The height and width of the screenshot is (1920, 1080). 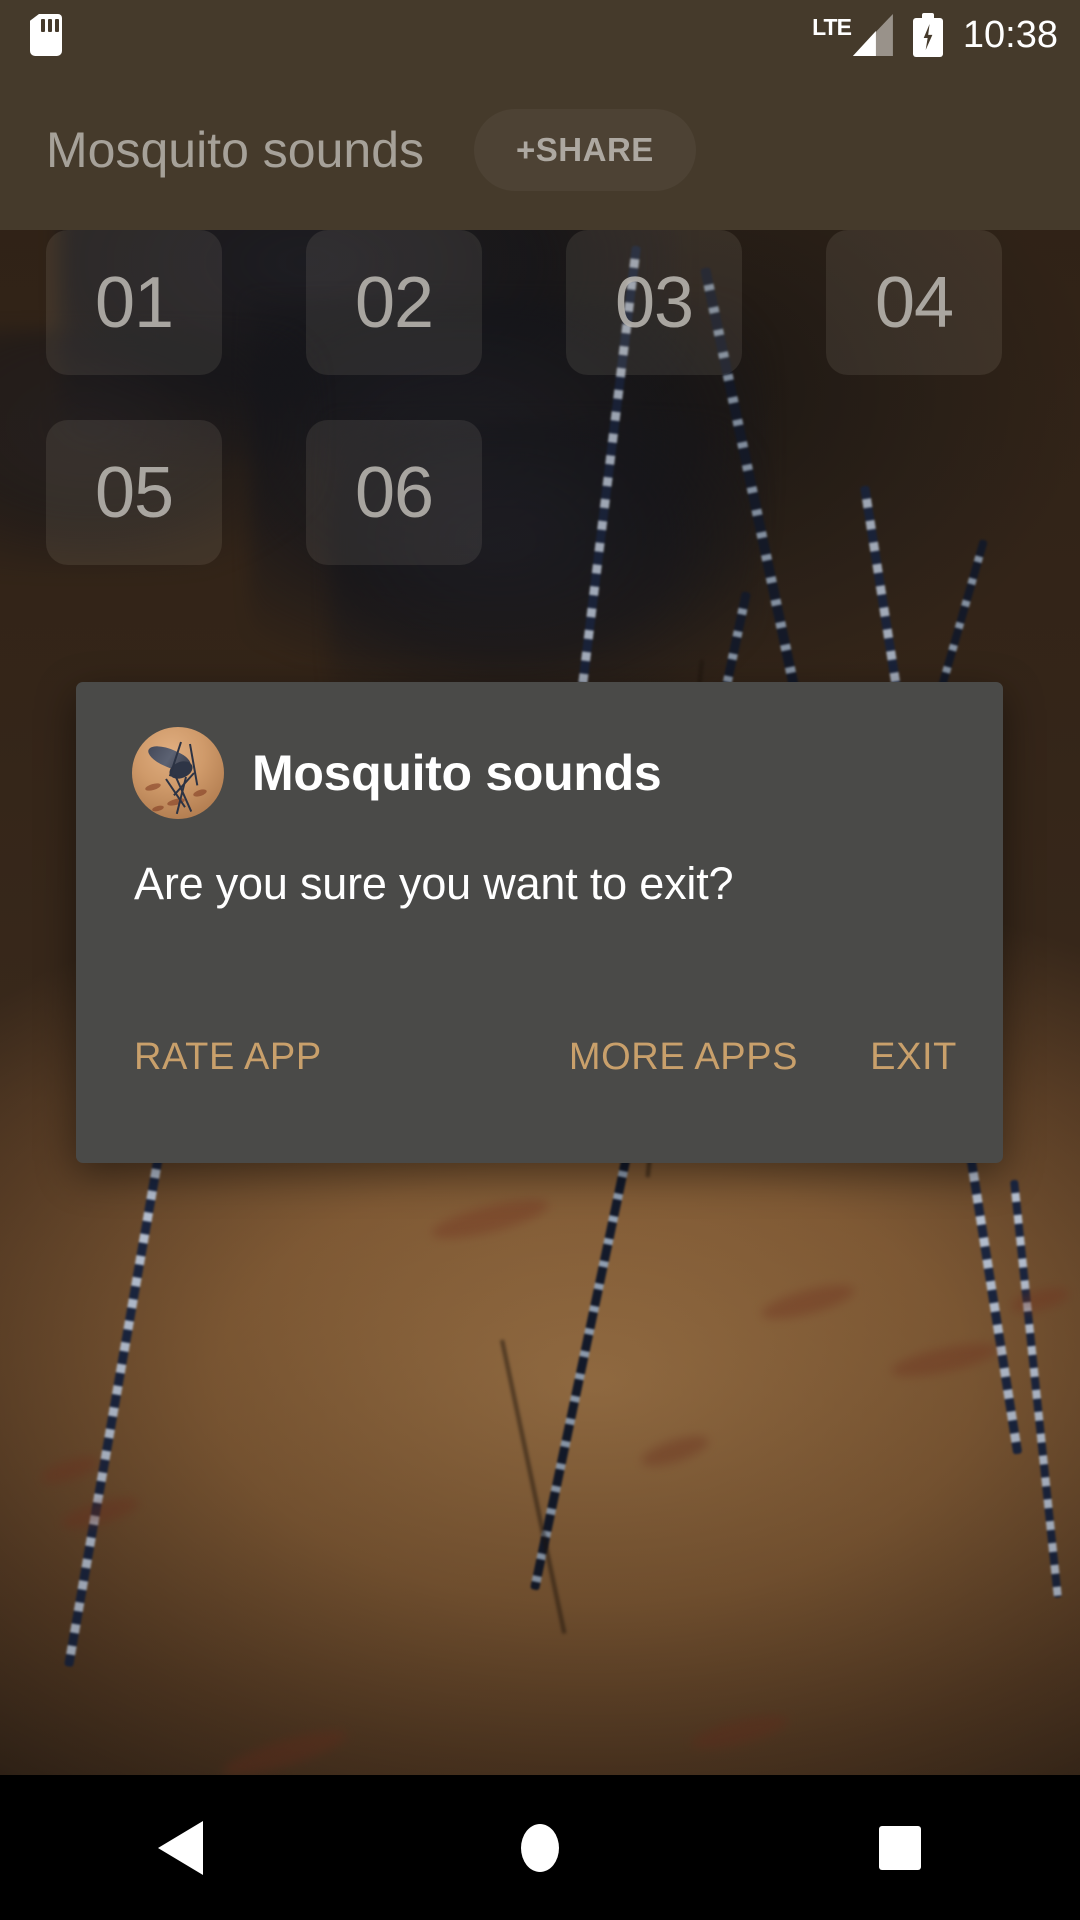 I want to click on dialog-action-row: RATE APP MORE APPS EXIT, so click(x=539, y=1057).